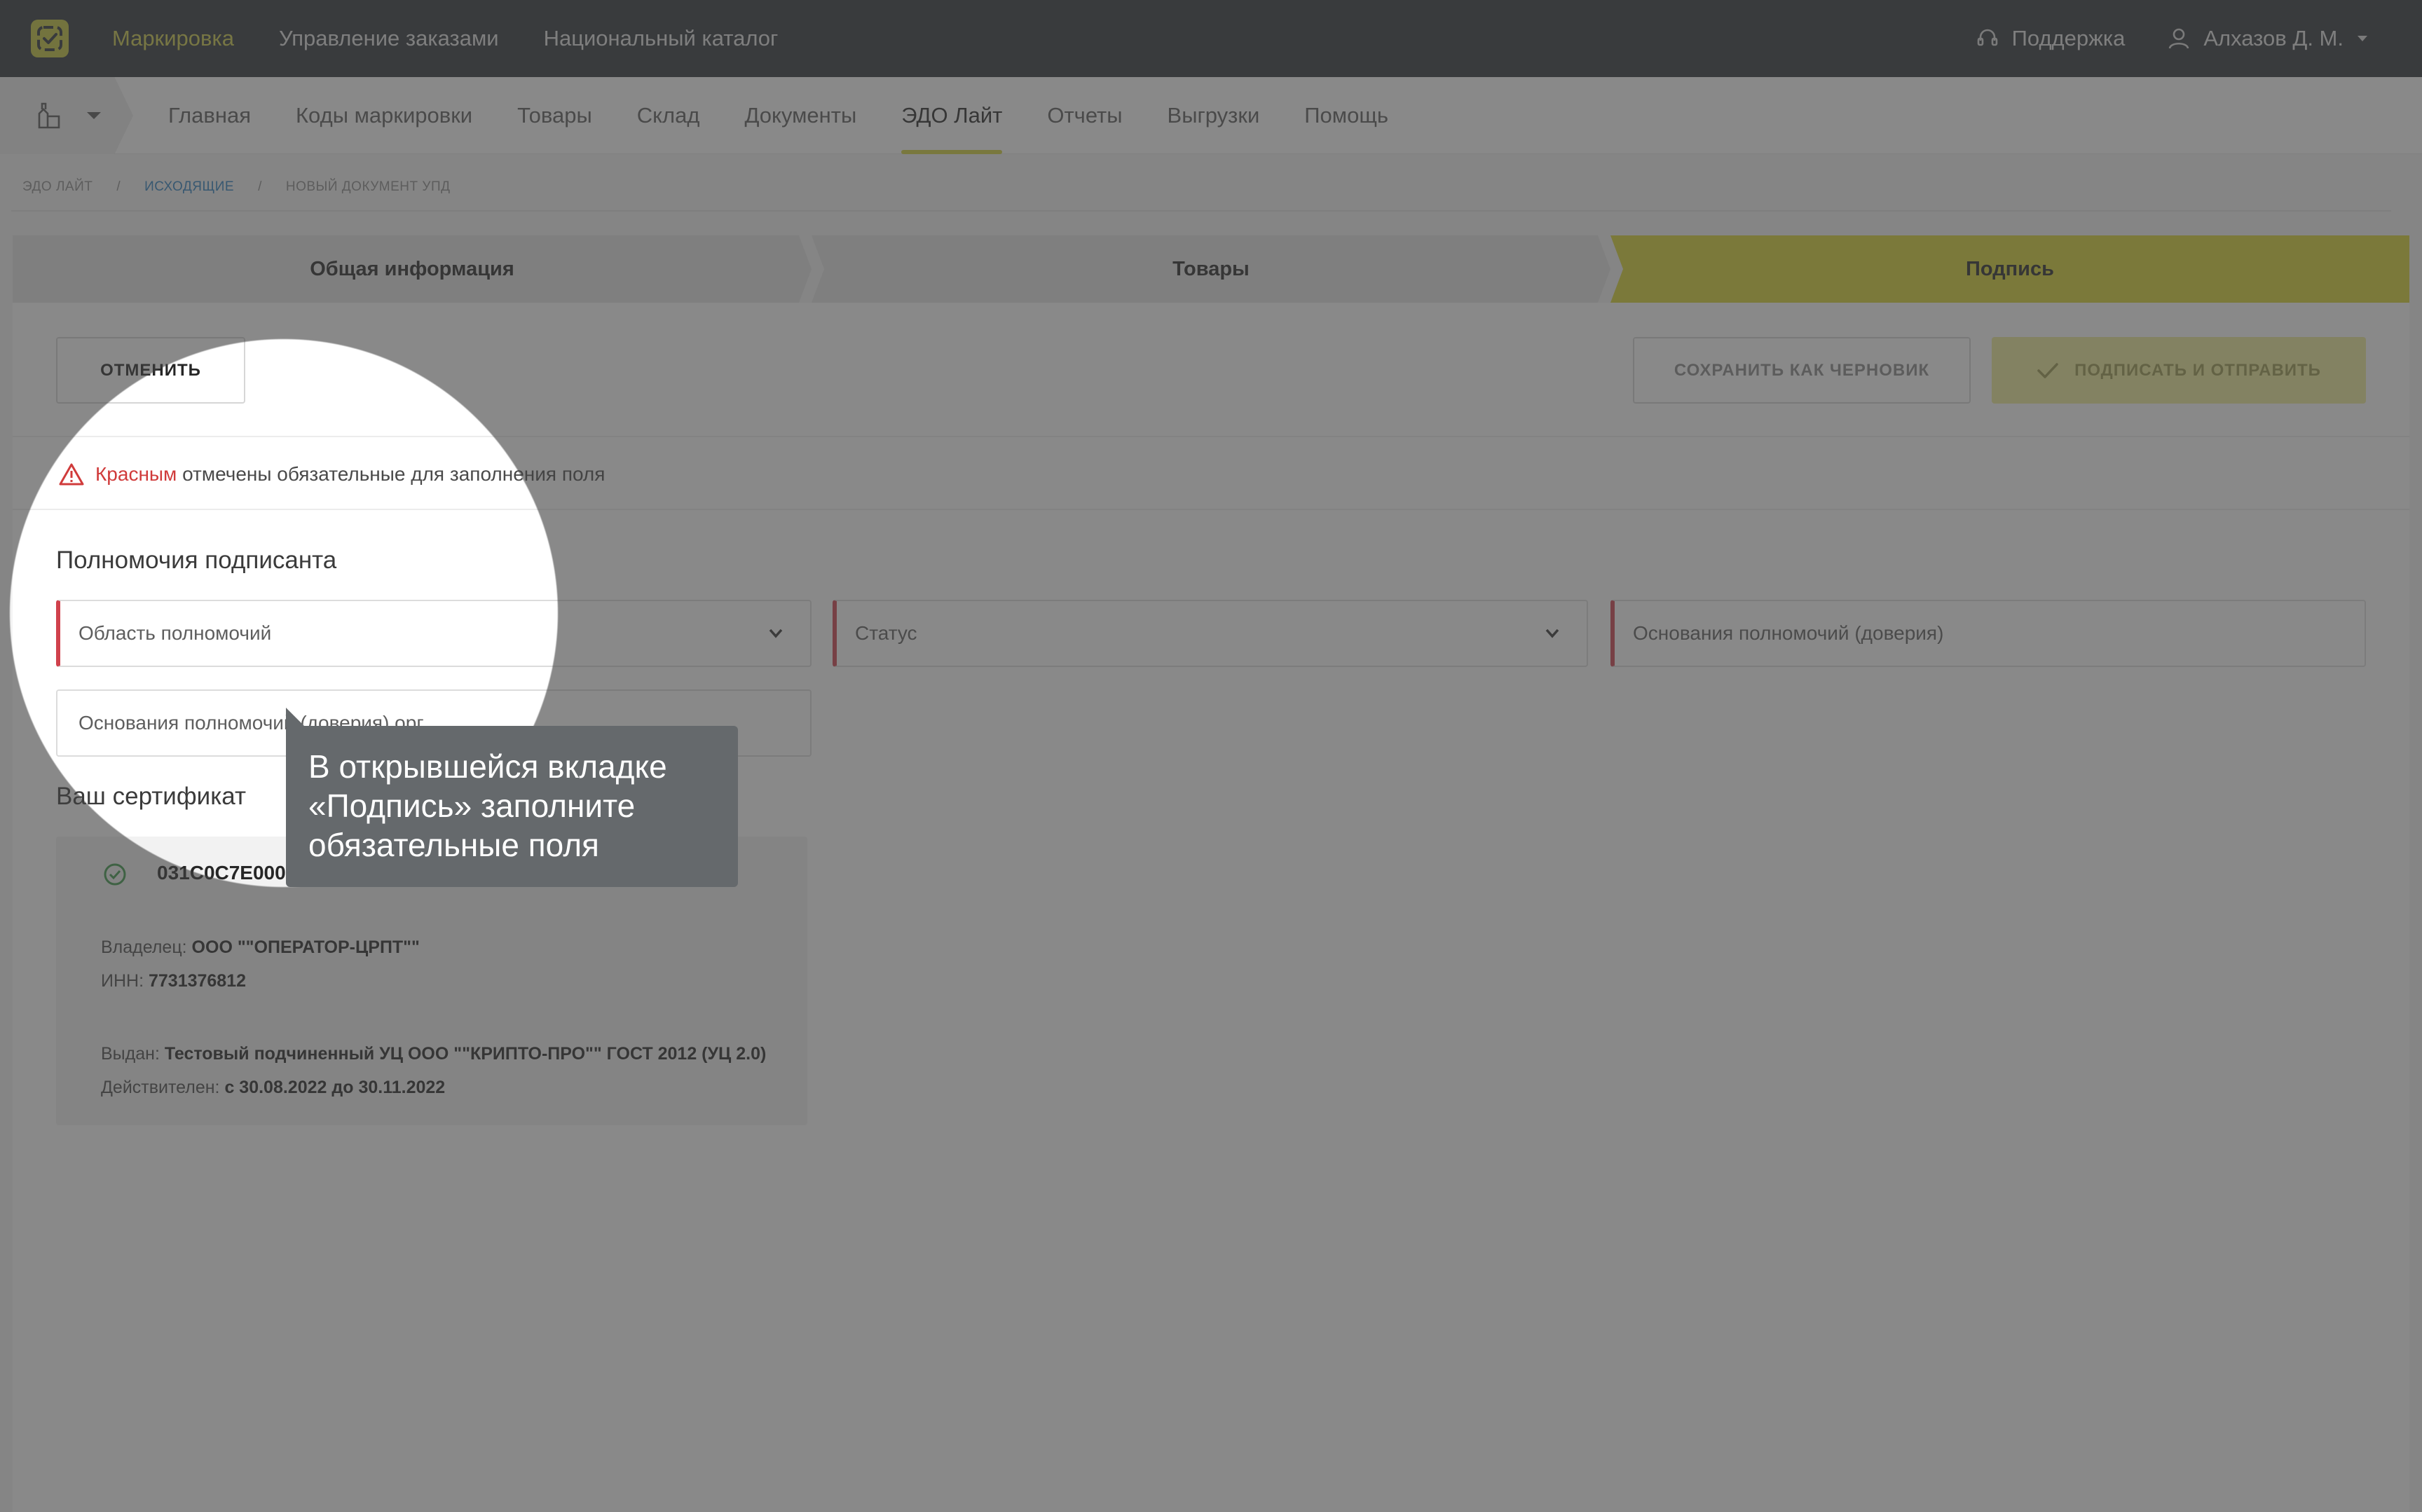  What do you see at coordinates (210, 116) in the screenshot?
I see `nav-item-home: Главная` at bounding box center [210, 116].